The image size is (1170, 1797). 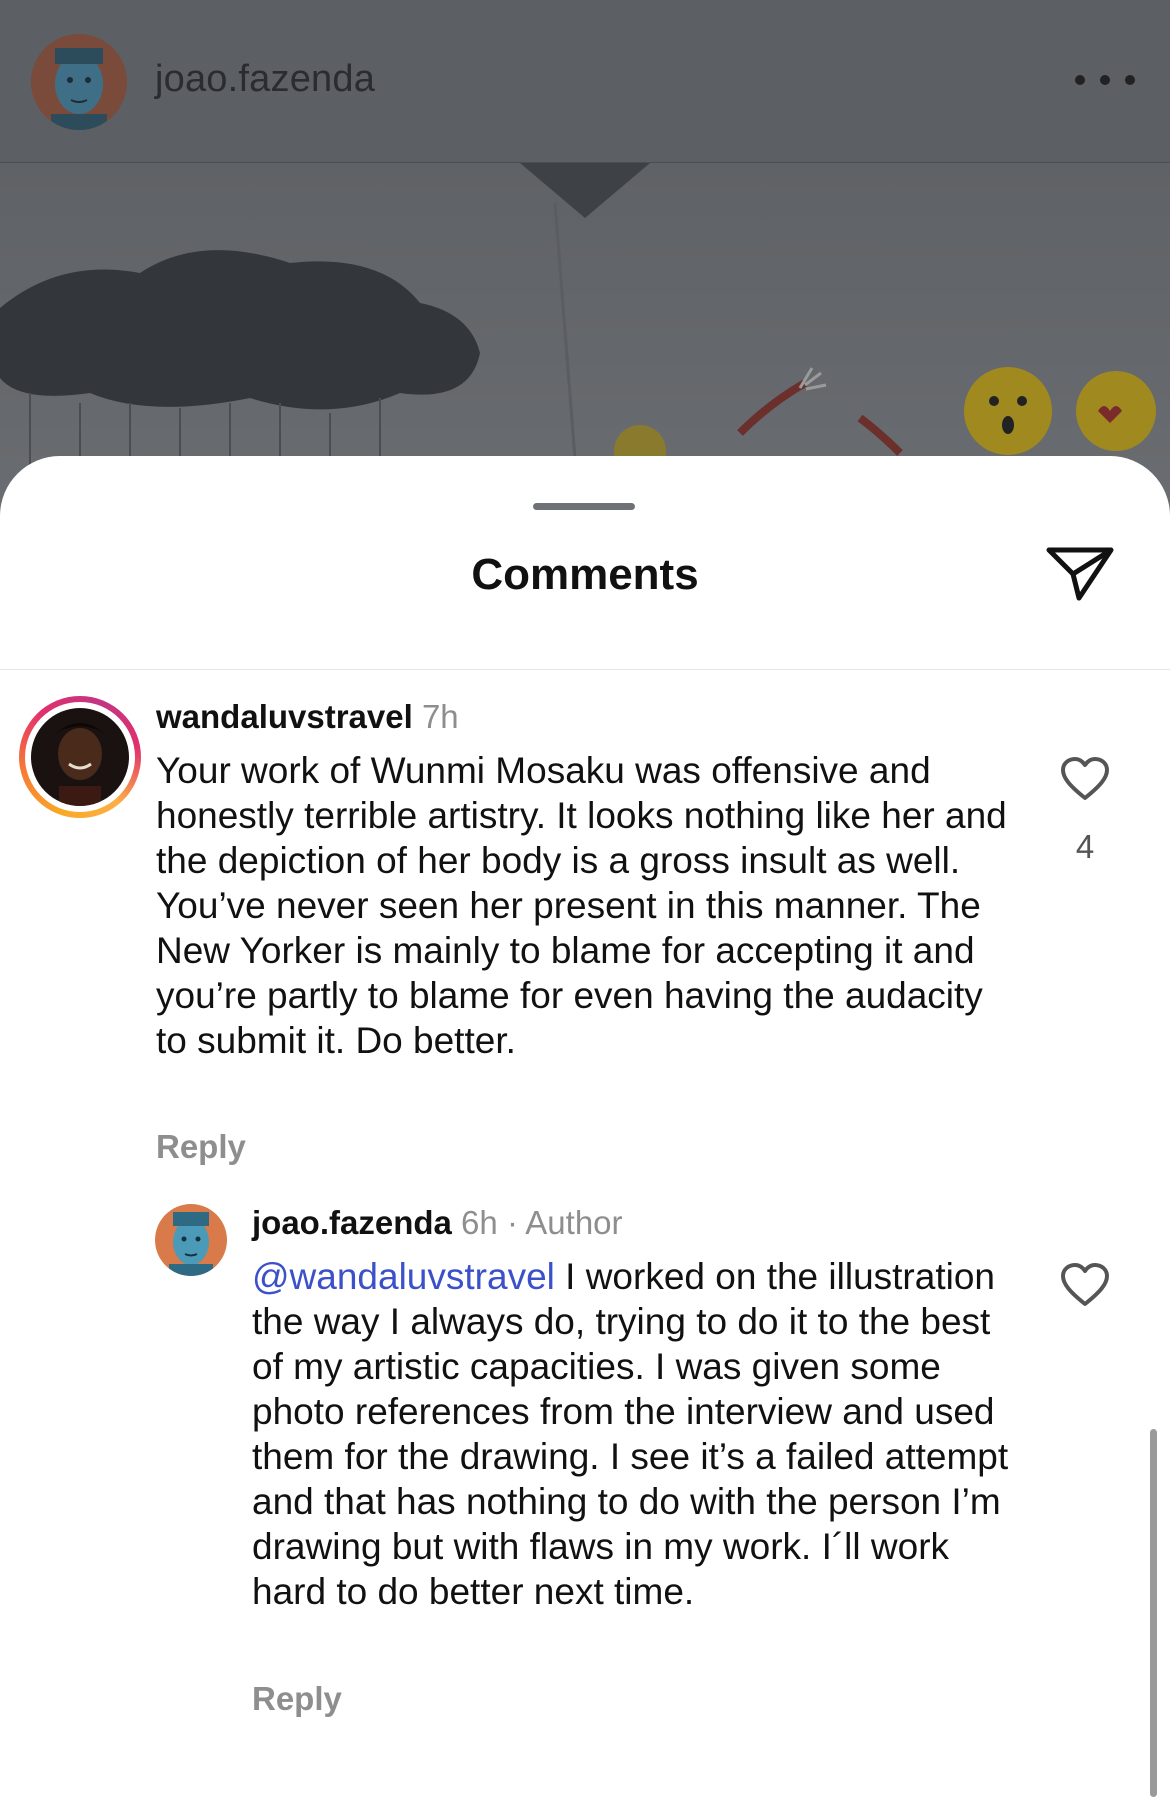 What do you see at coordinates (1153, 1613) in the screenshot?
I see `scrollbar` at bounding box center [1153, 1613].